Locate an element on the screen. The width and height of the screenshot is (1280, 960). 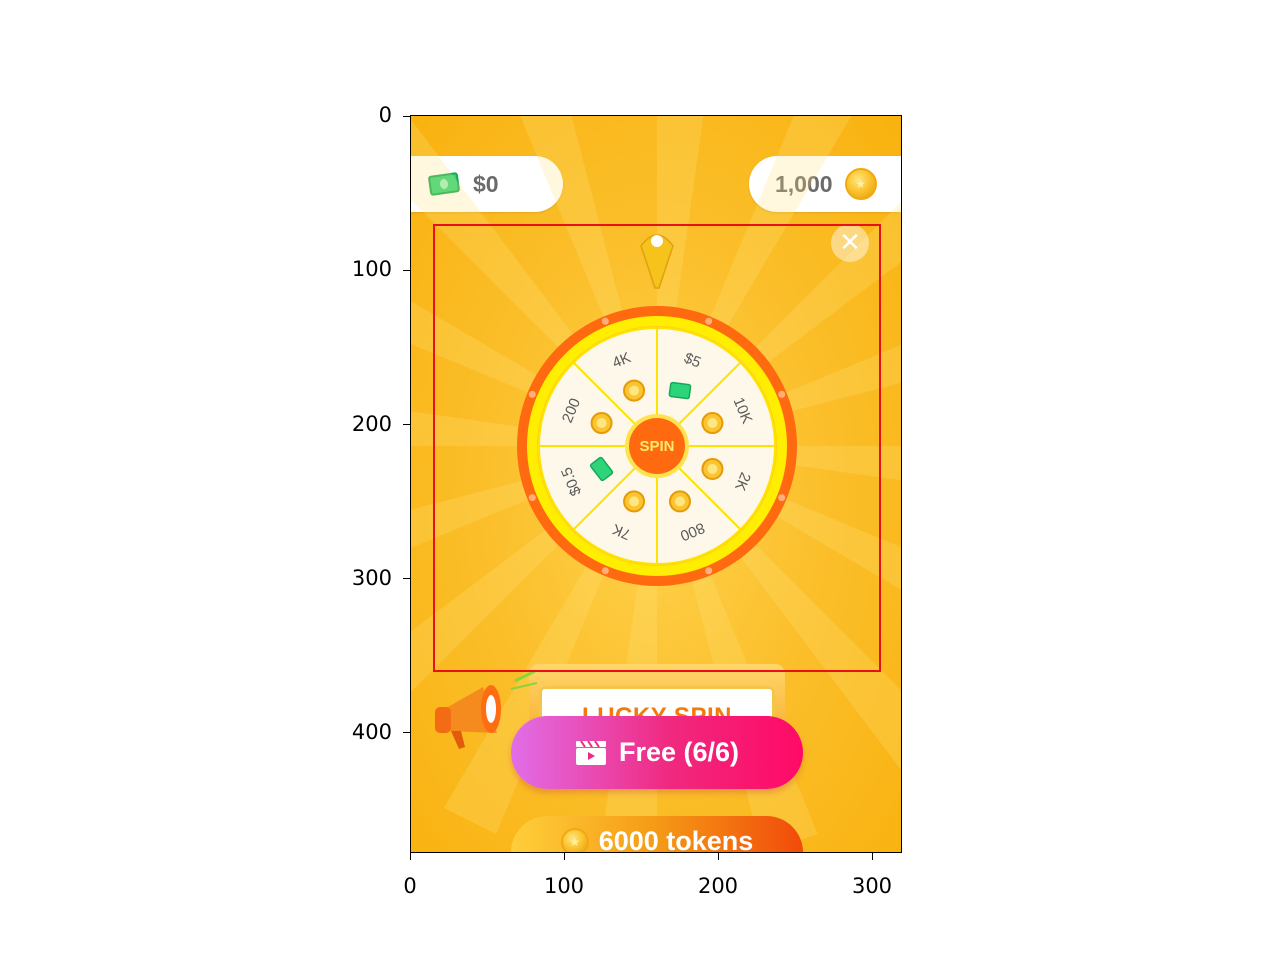
x-tick-label: 200 is located at coordinates (718, 886).